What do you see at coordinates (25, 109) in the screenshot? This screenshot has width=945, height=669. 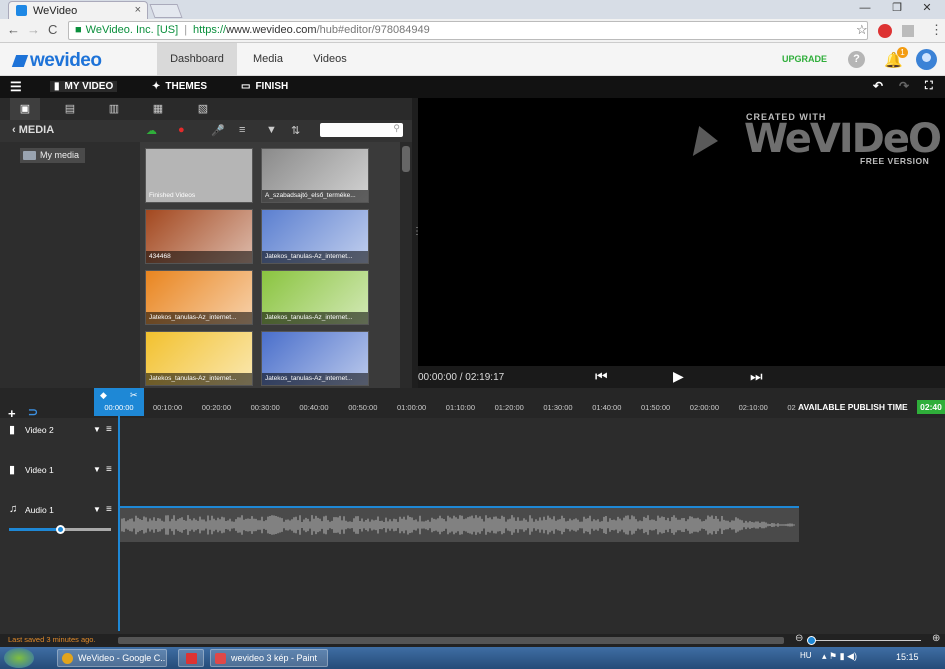 I see `tab-folder-media: ▣` at bounding box center [25, 109].